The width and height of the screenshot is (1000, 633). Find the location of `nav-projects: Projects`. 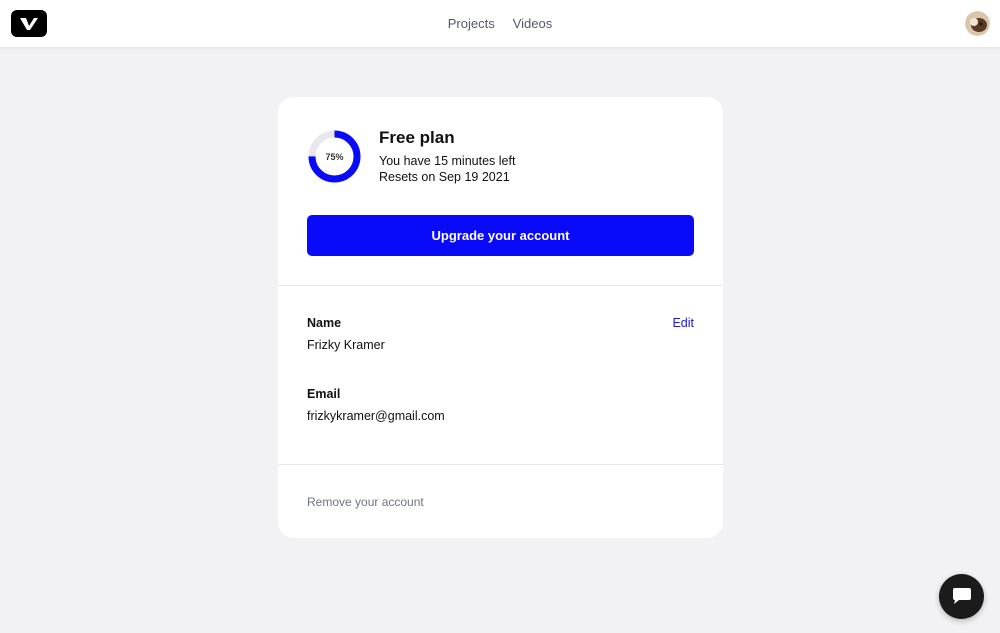

nav-projects: Projects is located at coordinates (471, 23).